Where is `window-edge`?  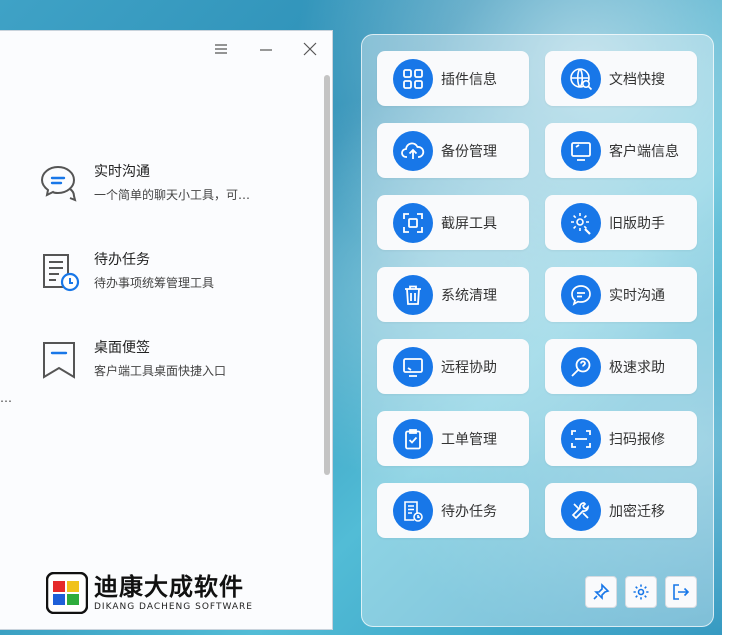 window-edge is located at coordinates (726, 317).